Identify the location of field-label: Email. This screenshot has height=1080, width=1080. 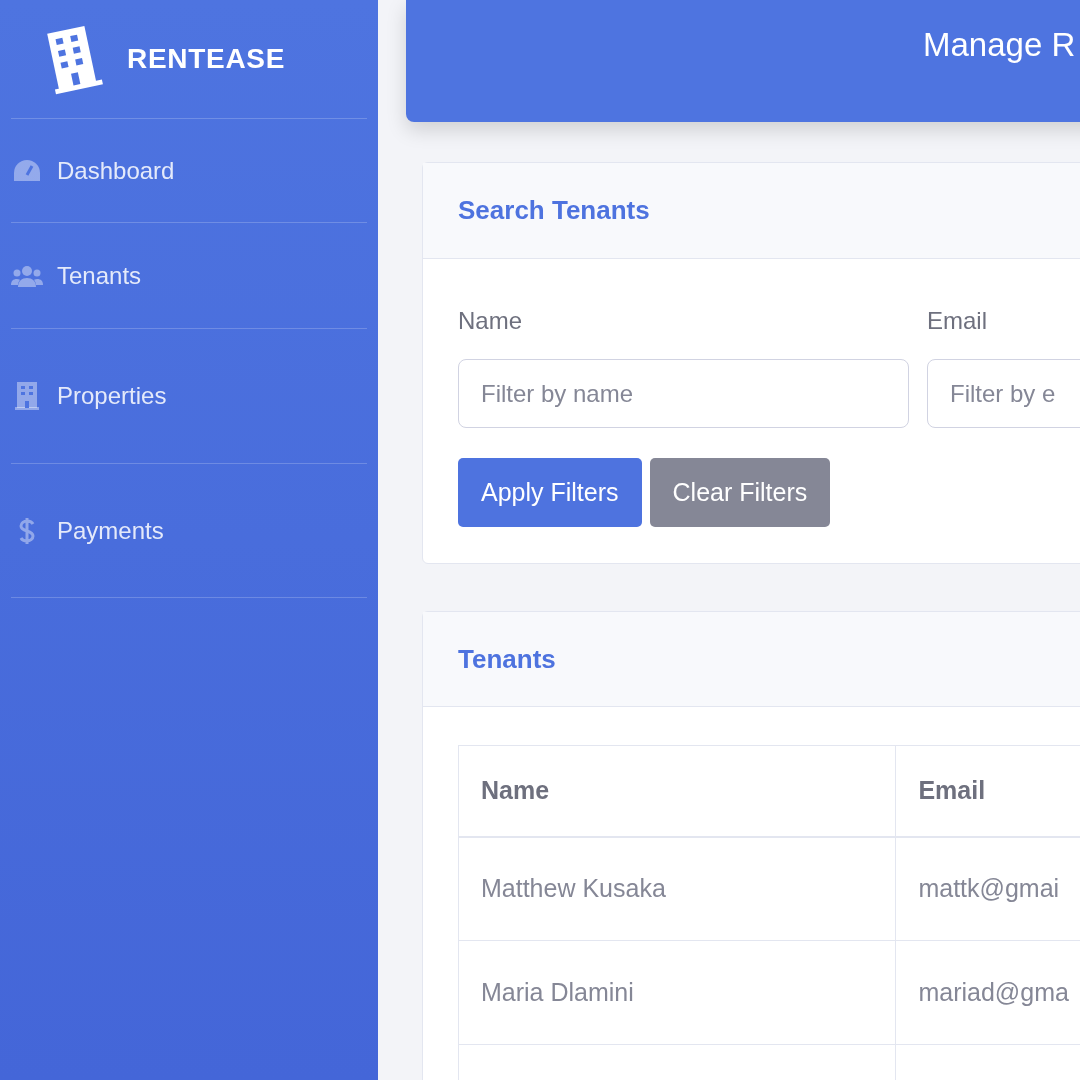
(957, 321).